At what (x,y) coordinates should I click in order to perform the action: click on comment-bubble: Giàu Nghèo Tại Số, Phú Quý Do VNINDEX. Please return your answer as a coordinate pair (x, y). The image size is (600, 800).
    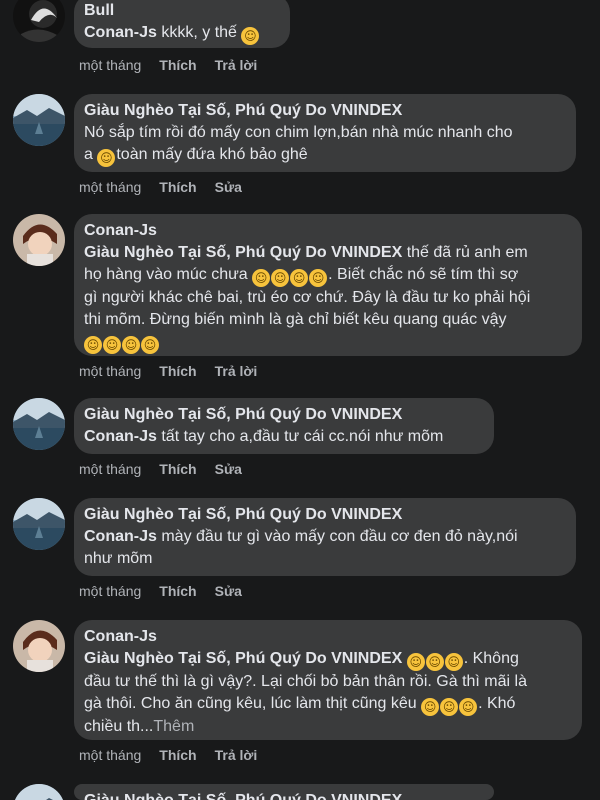
    Looking at the image, I should click on (284, 792).